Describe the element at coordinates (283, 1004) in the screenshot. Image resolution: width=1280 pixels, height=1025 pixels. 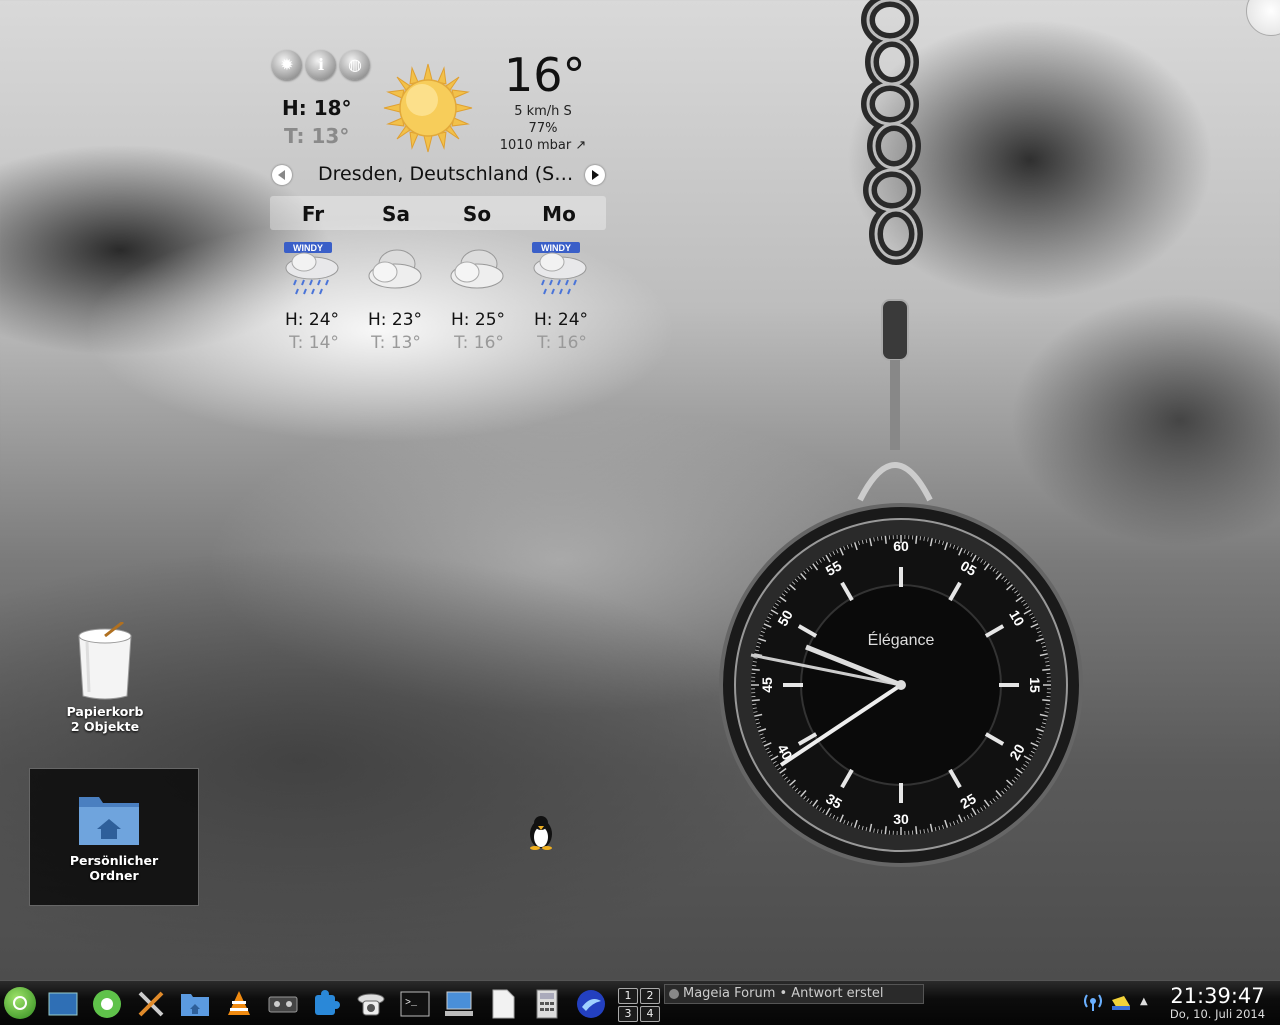
I see `audio-tape-icon` at that location.